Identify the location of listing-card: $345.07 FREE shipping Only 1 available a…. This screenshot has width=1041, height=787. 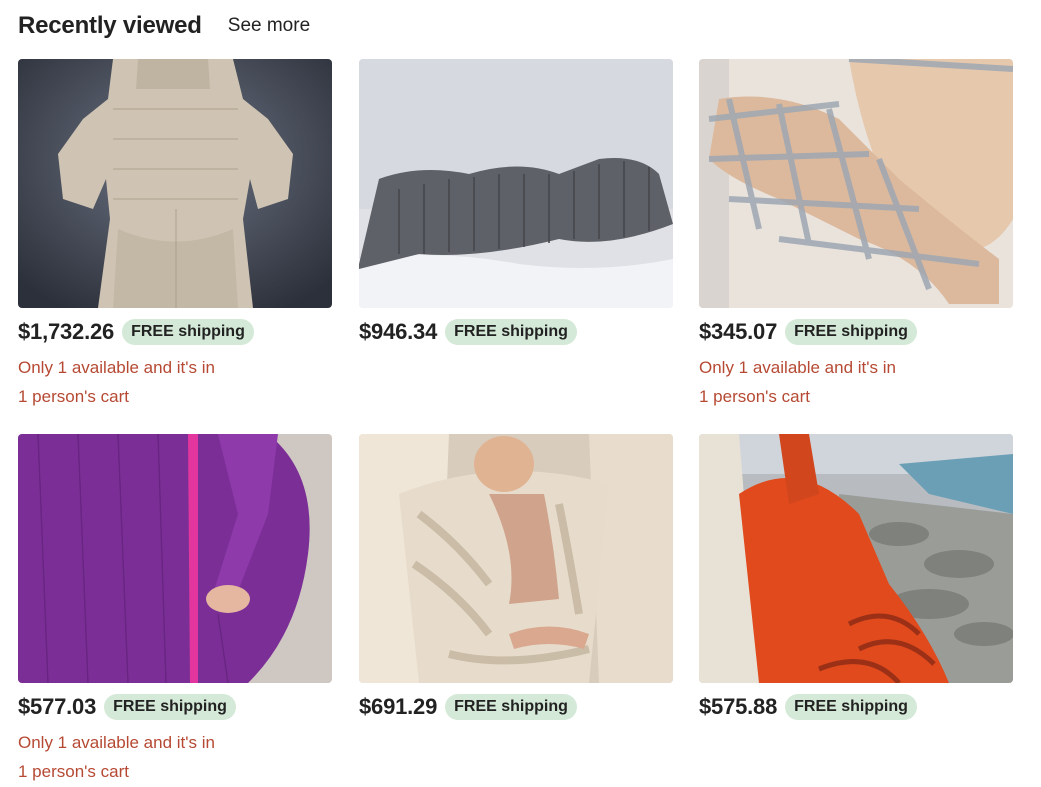
(856, 235).